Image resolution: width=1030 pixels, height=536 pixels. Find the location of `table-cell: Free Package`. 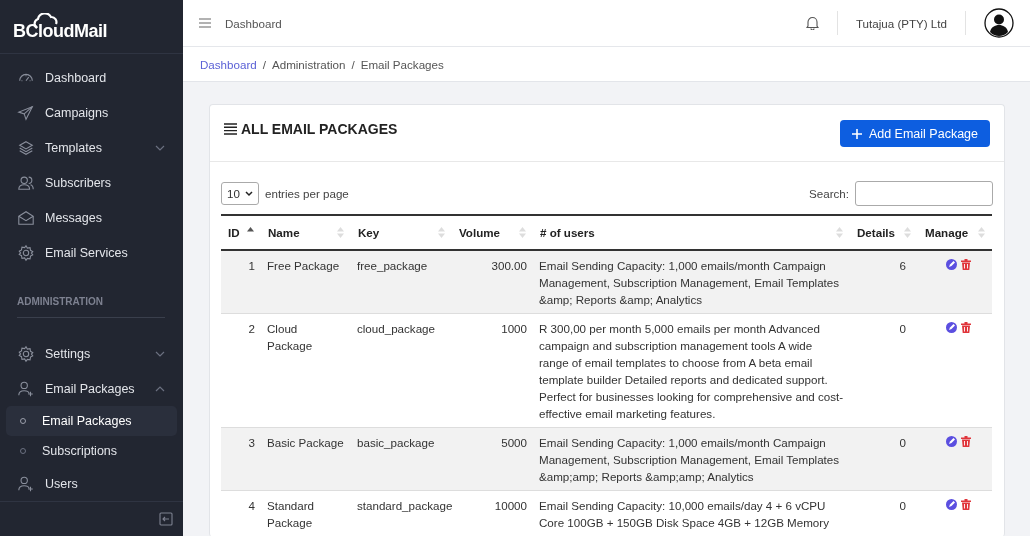

table-cell: Free Package is located at coordinates (306, 282).